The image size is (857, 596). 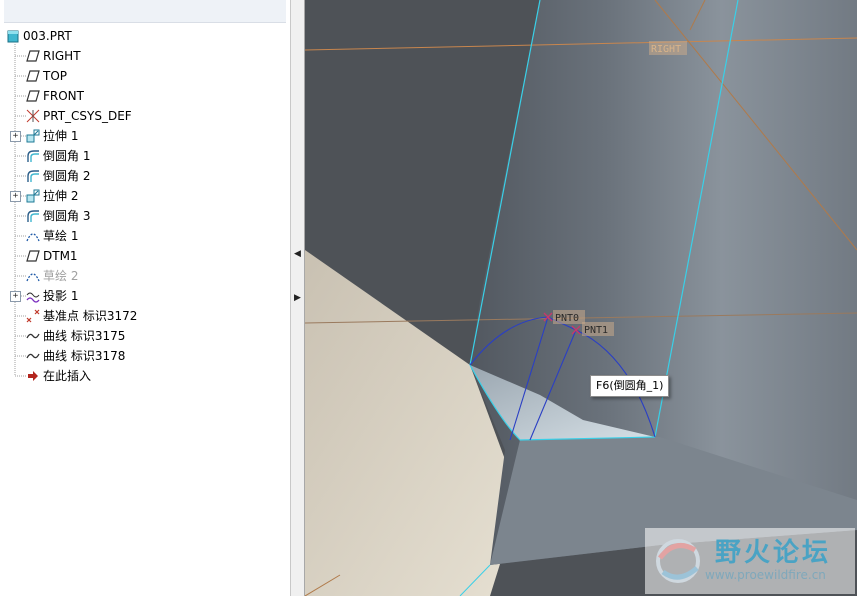 I want to click on tree-item: 草绘 2, so click(x=52, y=276).